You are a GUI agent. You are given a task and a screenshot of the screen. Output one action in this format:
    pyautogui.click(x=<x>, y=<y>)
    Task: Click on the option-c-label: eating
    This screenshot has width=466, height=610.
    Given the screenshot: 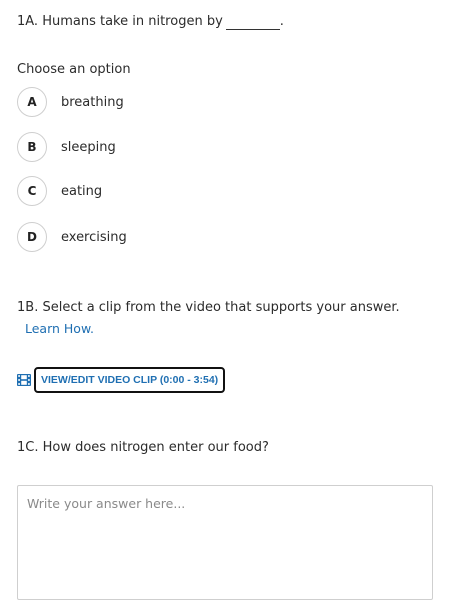 What is the action you would take?
    pyautogui.click(x=82, y=191)
    